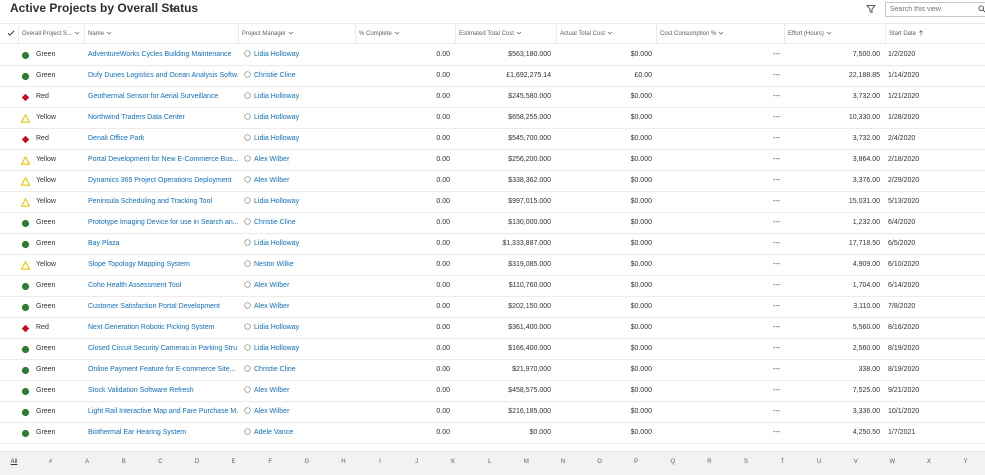 The width and height of the screenshot is (985, 475). I want to click on column-header-project-manager: Project Manager, so click(296, 34).